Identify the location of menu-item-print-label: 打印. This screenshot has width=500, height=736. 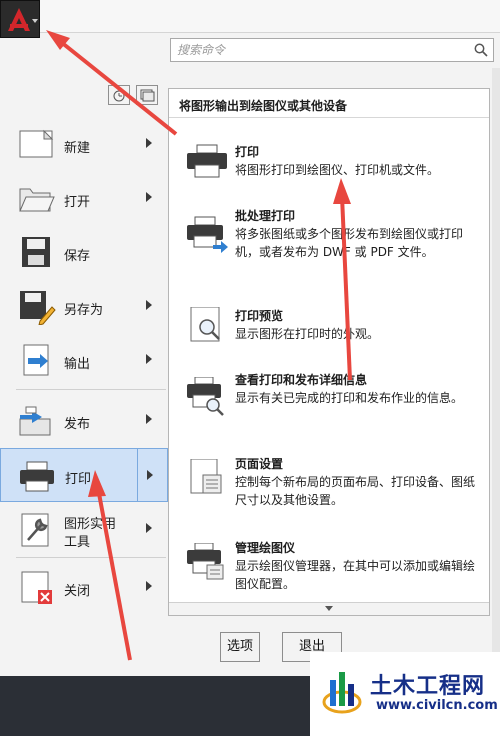
(78, 479).